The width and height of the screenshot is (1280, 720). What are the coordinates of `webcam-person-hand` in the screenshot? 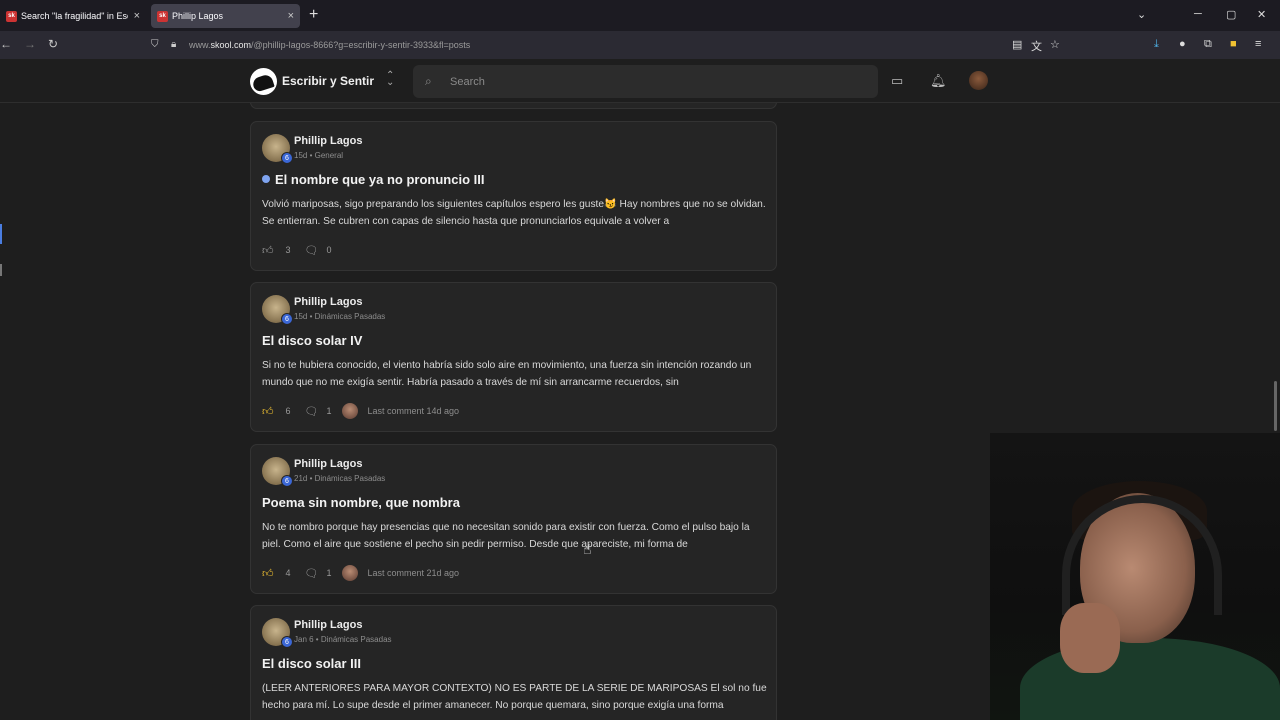 It's located at (1090, 638).